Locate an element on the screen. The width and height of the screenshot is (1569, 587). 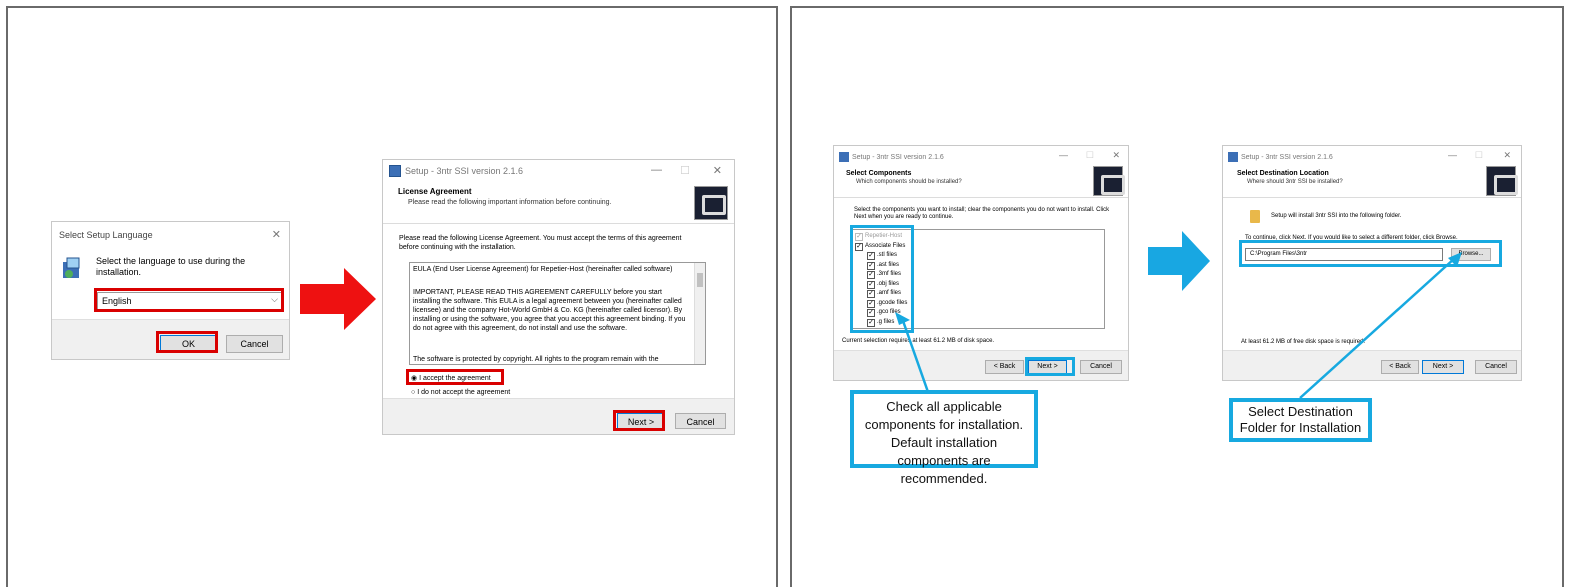
decline-radio: ○ I do not accept the agreement is located at coordinates (460, 392).